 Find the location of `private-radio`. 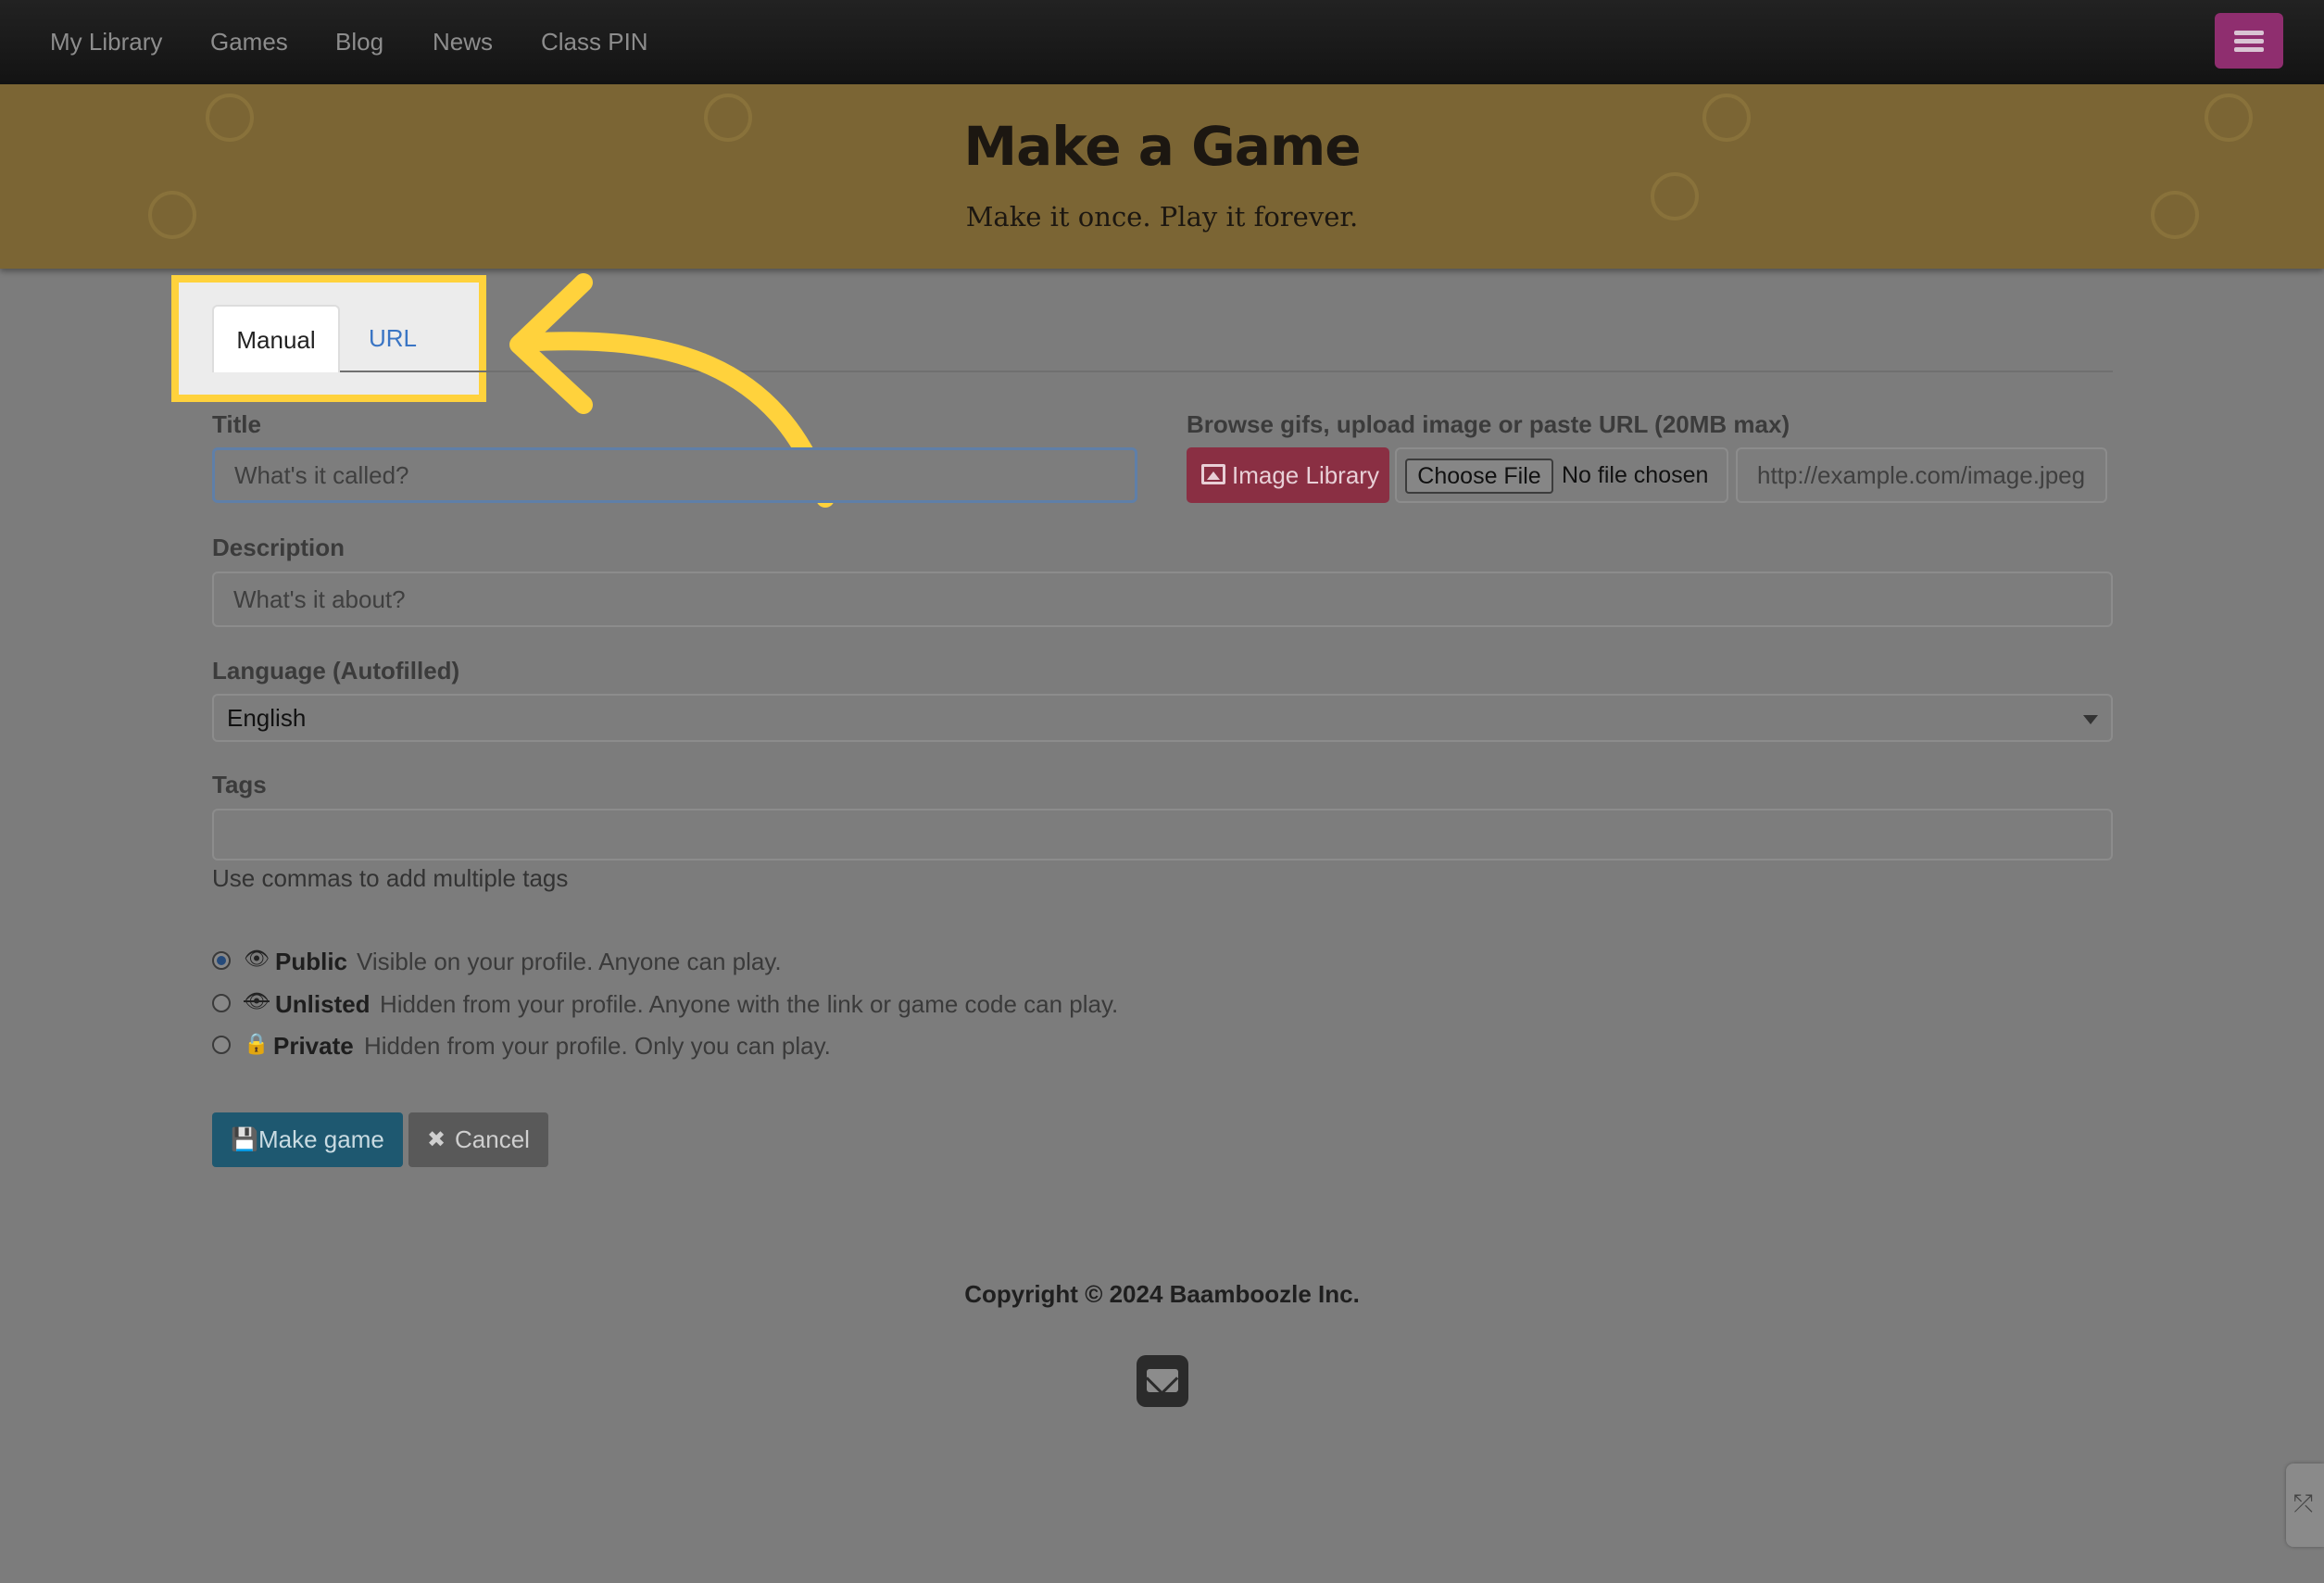

private-radio is located at coordinates (222, 1045).